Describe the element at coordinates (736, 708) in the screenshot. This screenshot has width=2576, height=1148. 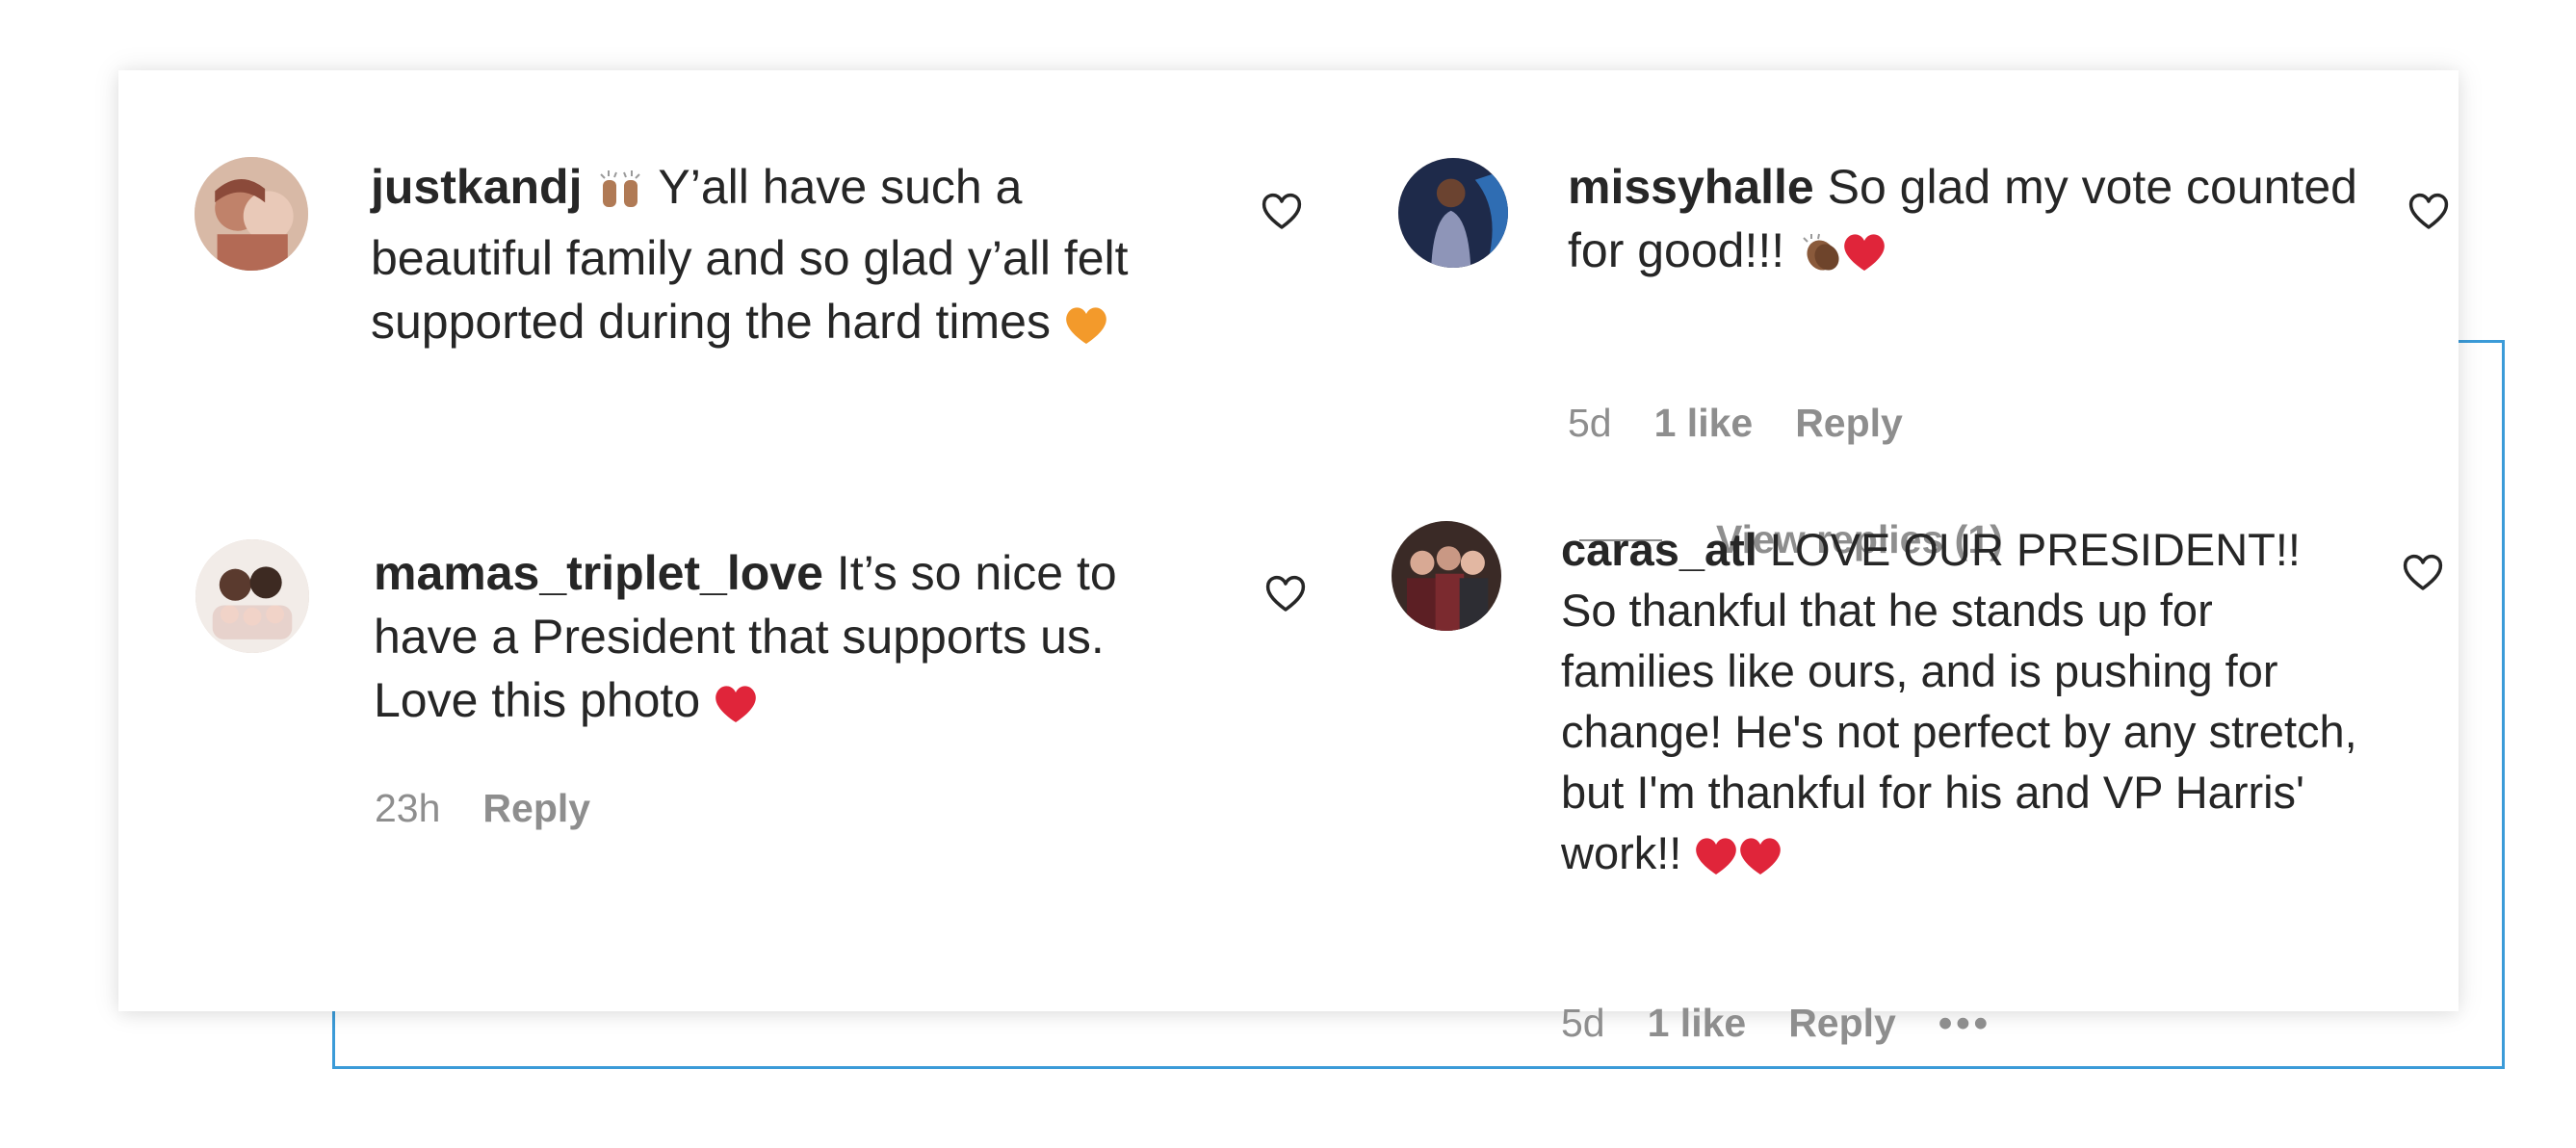
I see `red-heart-icon` at that location.